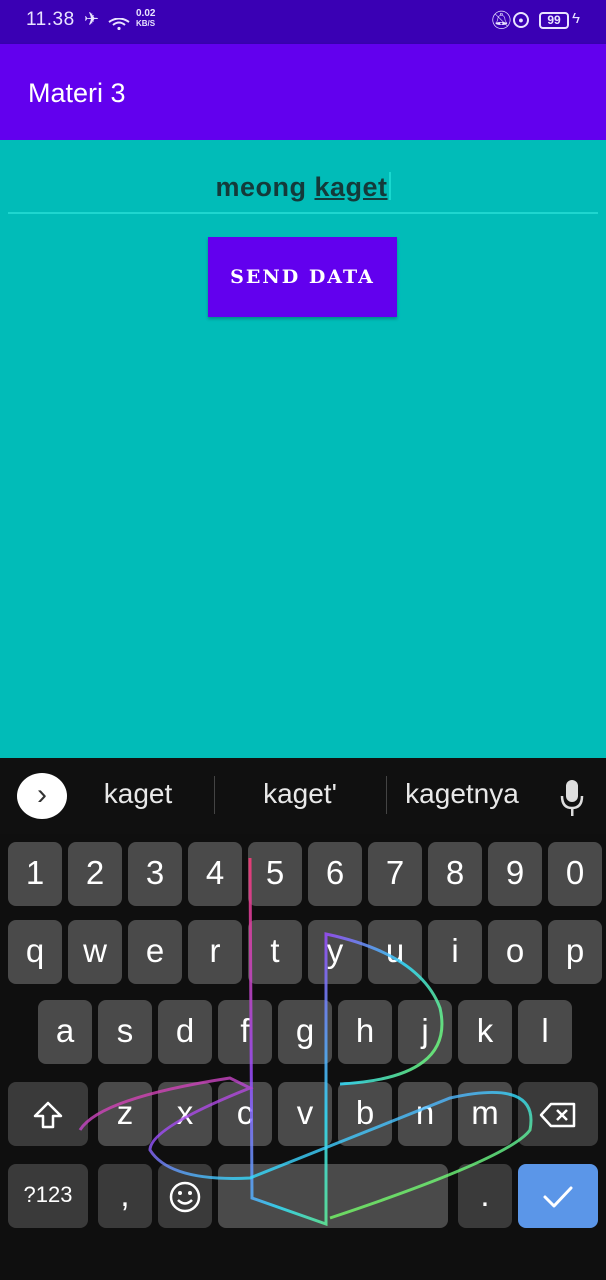 The image size is (606, 1280). I want to click on enter-key, so click(558, 1196).